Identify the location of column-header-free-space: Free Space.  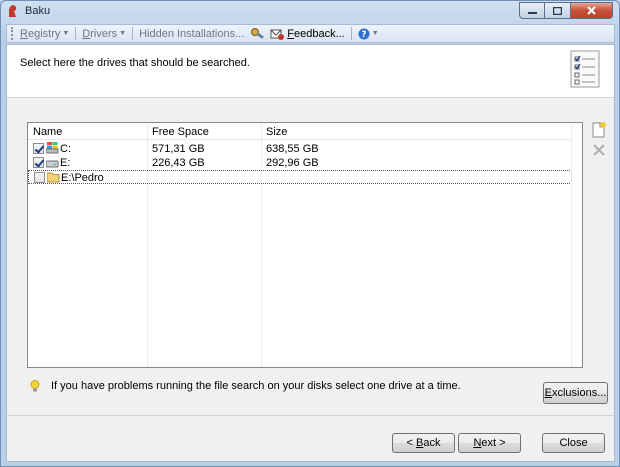
(204, 131).